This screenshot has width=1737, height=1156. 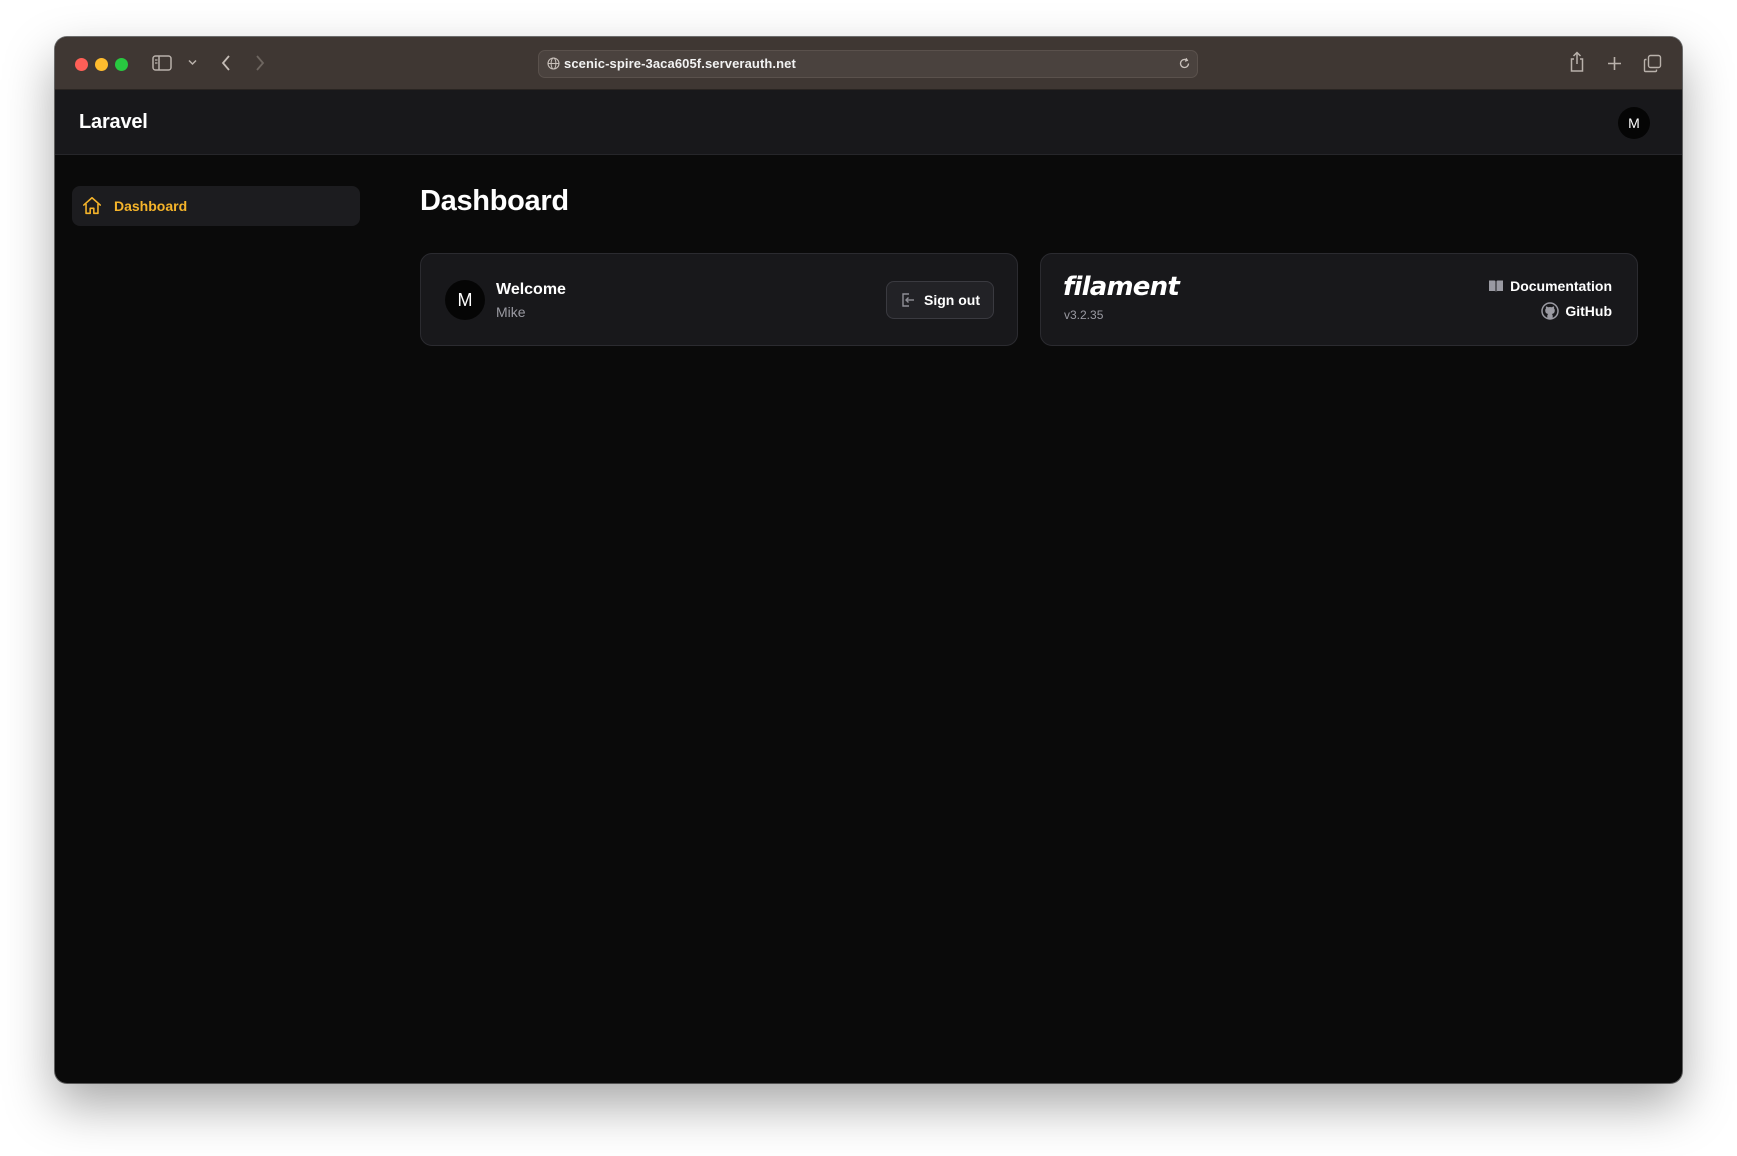 I want to click on sidebar-item-label: Dashboard, so click(x=151, y=206).